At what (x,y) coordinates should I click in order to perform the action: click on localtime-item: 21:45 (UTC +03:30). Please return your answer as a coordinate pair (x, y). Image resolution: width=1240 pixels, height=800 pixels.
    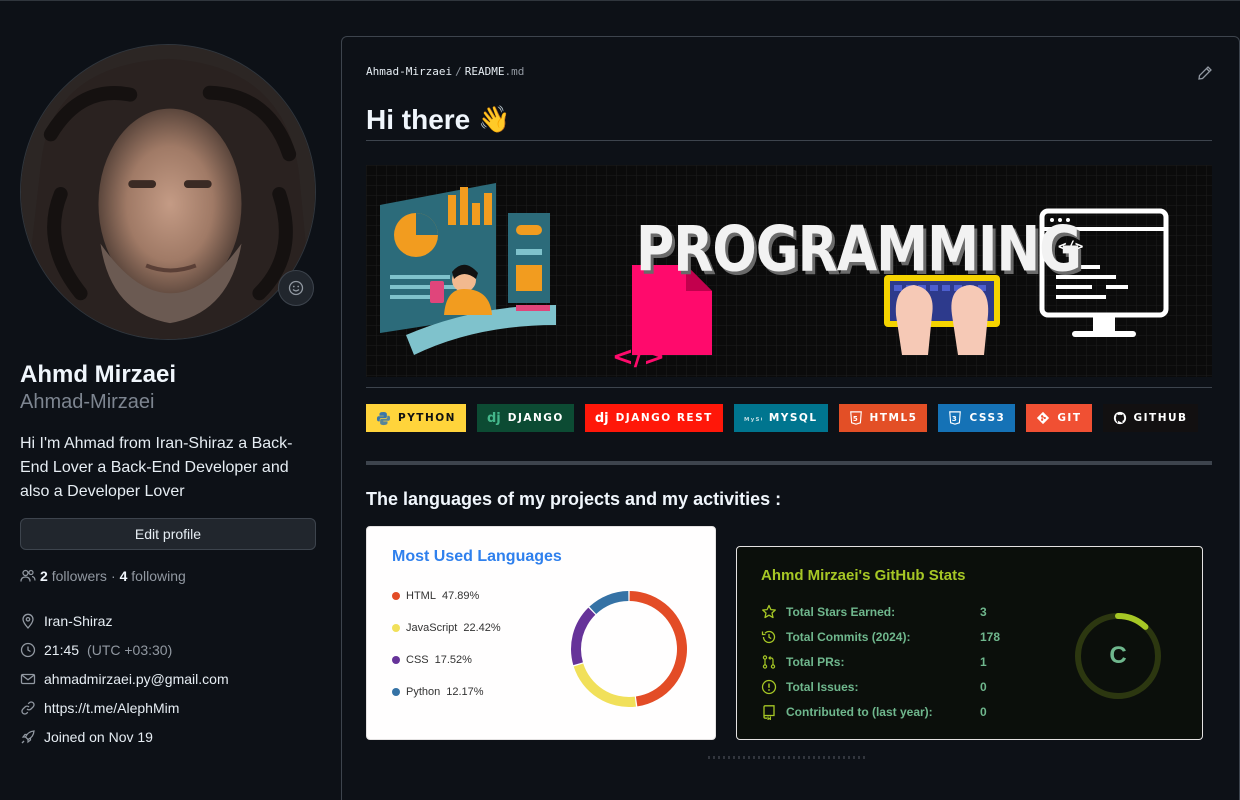
    Looking at the image, I should click on (170, 649).